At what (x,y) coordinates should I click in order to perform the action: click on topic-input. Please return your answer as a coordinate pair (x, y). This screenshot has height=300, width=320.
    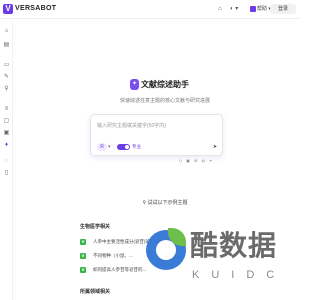
    Looking at the image, I should click on (157, 125).